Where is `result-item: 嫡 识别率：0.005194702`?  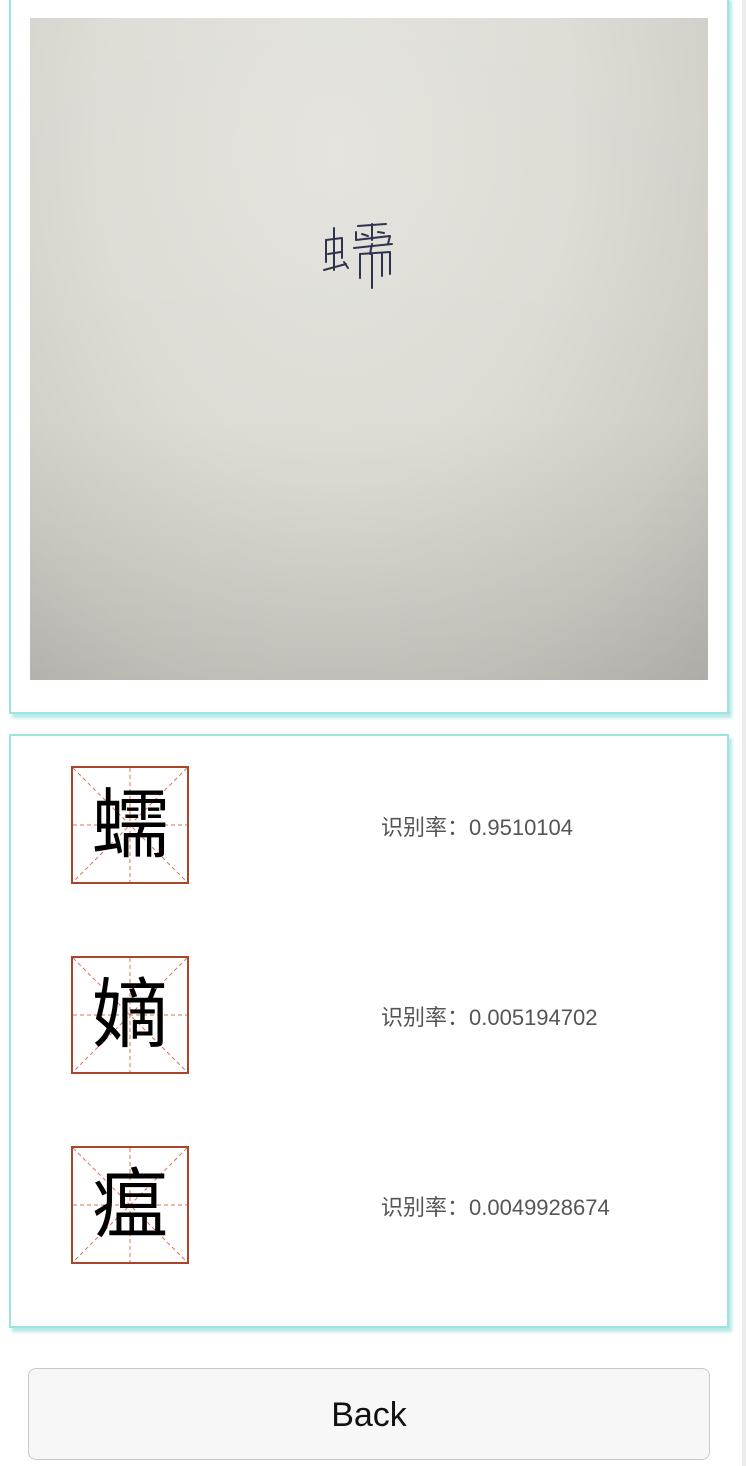 result-item: 嫡 识别率：0.005194702 is located at coordinates (369, 1016).